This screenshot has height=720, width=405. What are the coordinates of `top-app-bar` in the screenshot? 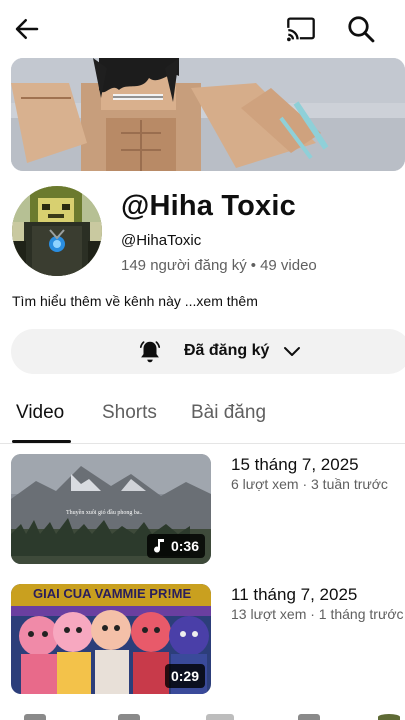 It's located at (202, 29).